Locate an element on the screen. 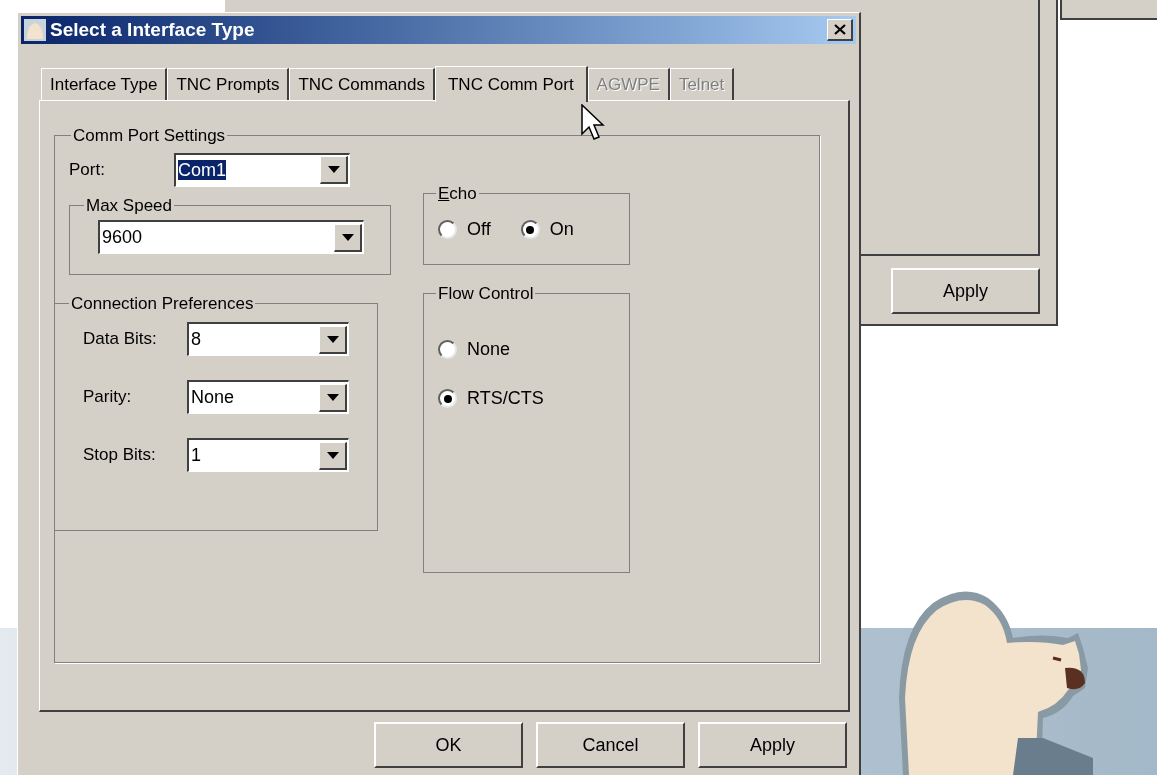  dropdown-field: 9600 is located at coordinates (231, 237).